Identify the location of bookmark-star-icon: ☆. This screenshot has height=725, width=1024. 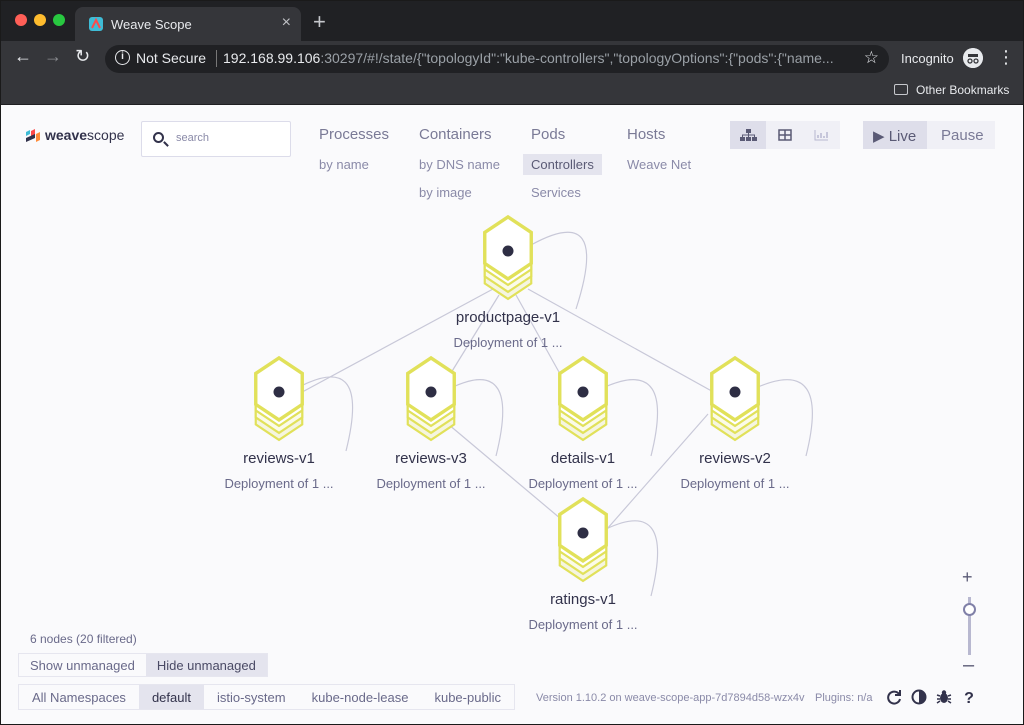
(871, 58).